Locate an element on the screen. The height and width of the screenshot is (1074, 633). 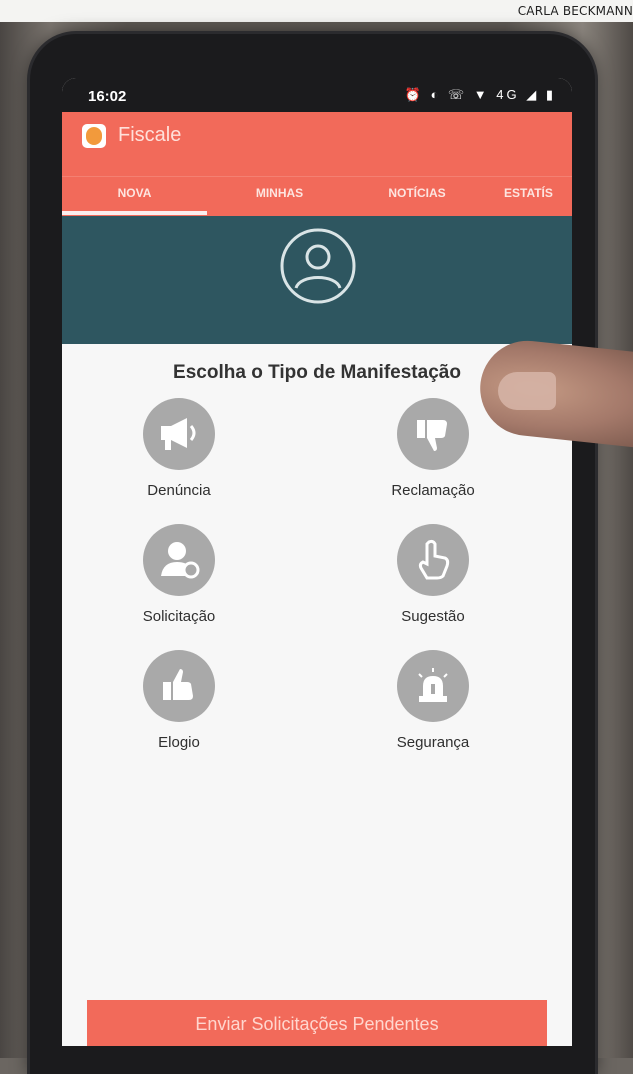
option-seguranca: Segurança is located at coordinates (433, 700).